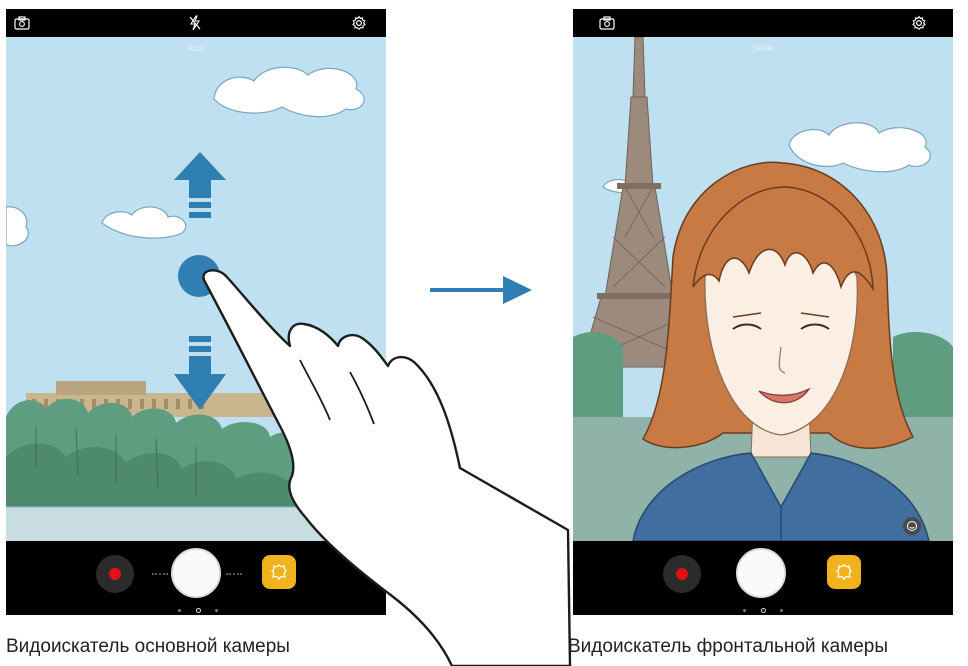  What do you see at coordinates (481, 290) in the screenshot?
I see `transition-arrow-icon` at bounding box center [481, 290].